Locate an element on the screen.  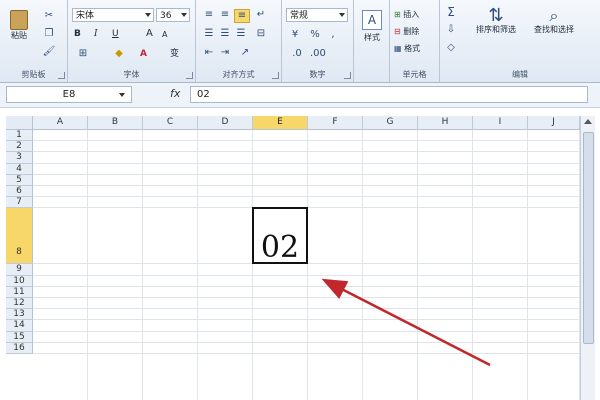
percent-icon: % is located at coordinates (315, 35).